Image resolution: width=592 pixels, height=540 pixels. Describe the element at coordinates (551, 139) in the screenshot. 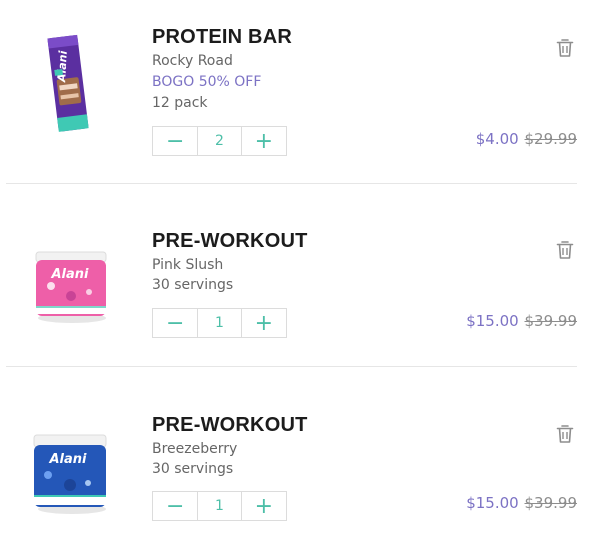

I see `original-price: $29.99` at that location.